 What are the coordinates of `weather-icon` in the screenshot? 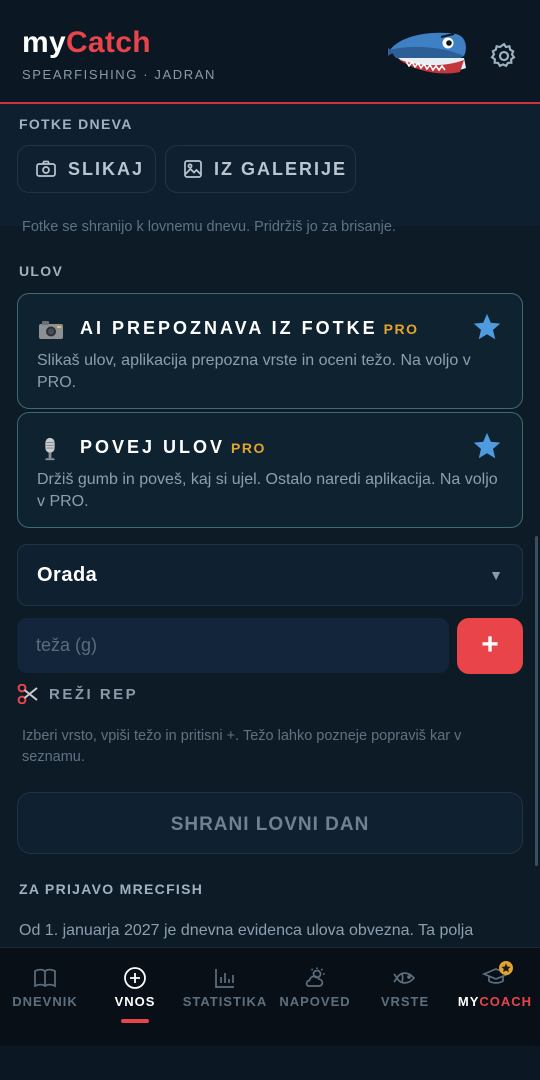 It's located at (315, 977).